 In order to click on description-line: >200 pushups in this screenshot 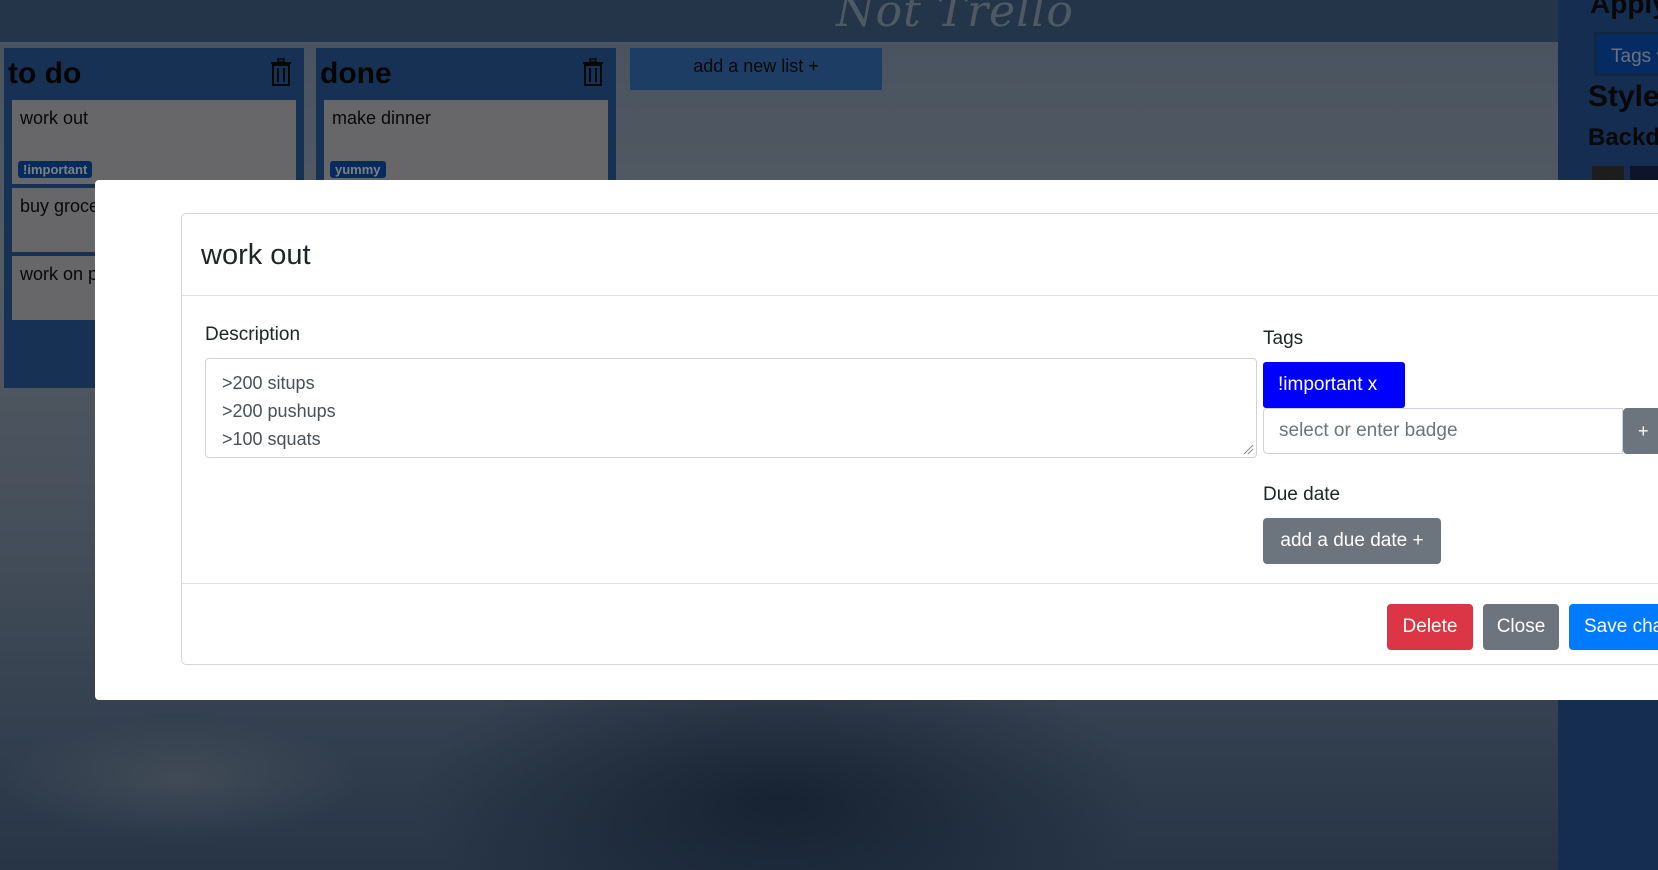, I will do `click(279, 411)`.